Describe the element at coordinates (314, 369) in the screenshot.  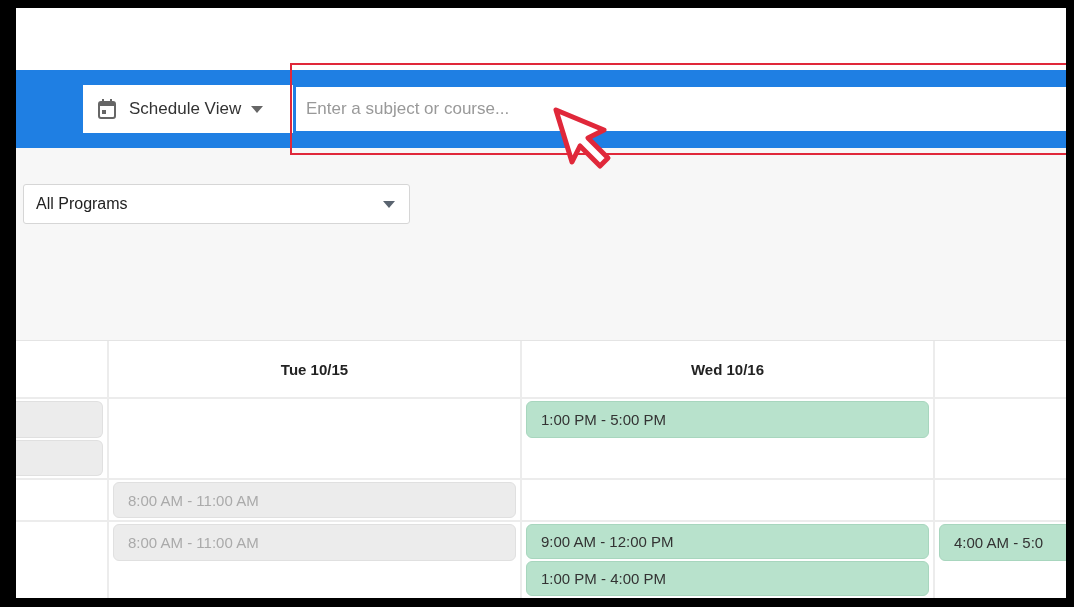
I see `day-header: Tue 10/15` at that location.